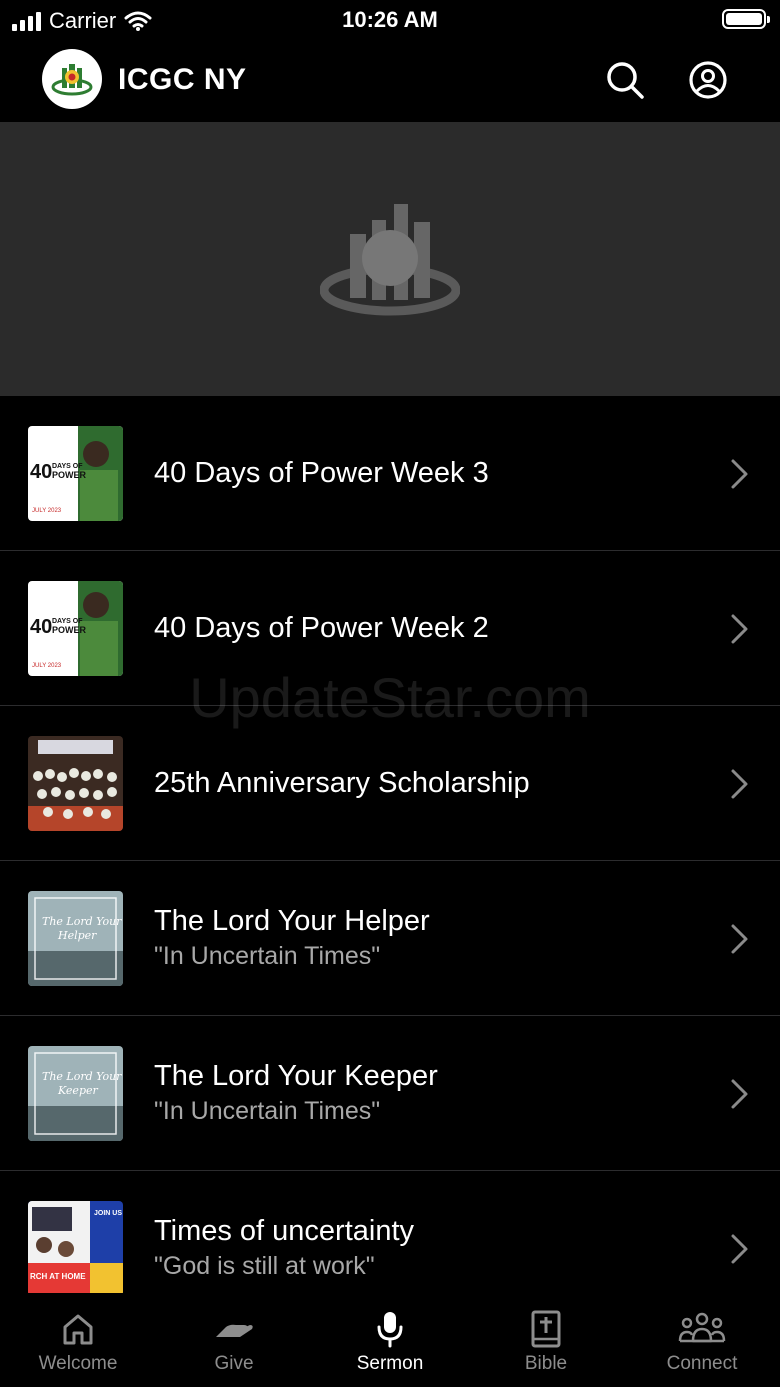 This screenshot has height=1387, width=780. Describe the element at coordinates (296, 1076) in the screenshot. I see `sermon-title: The Lord Your Keeper` at that location.